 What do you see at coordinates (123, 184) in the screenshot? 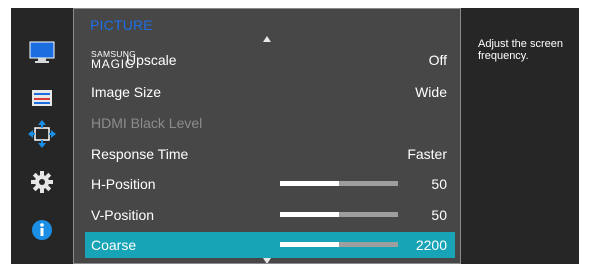
I see `h-position-label: H-Position` at bounding box center [123, 184].